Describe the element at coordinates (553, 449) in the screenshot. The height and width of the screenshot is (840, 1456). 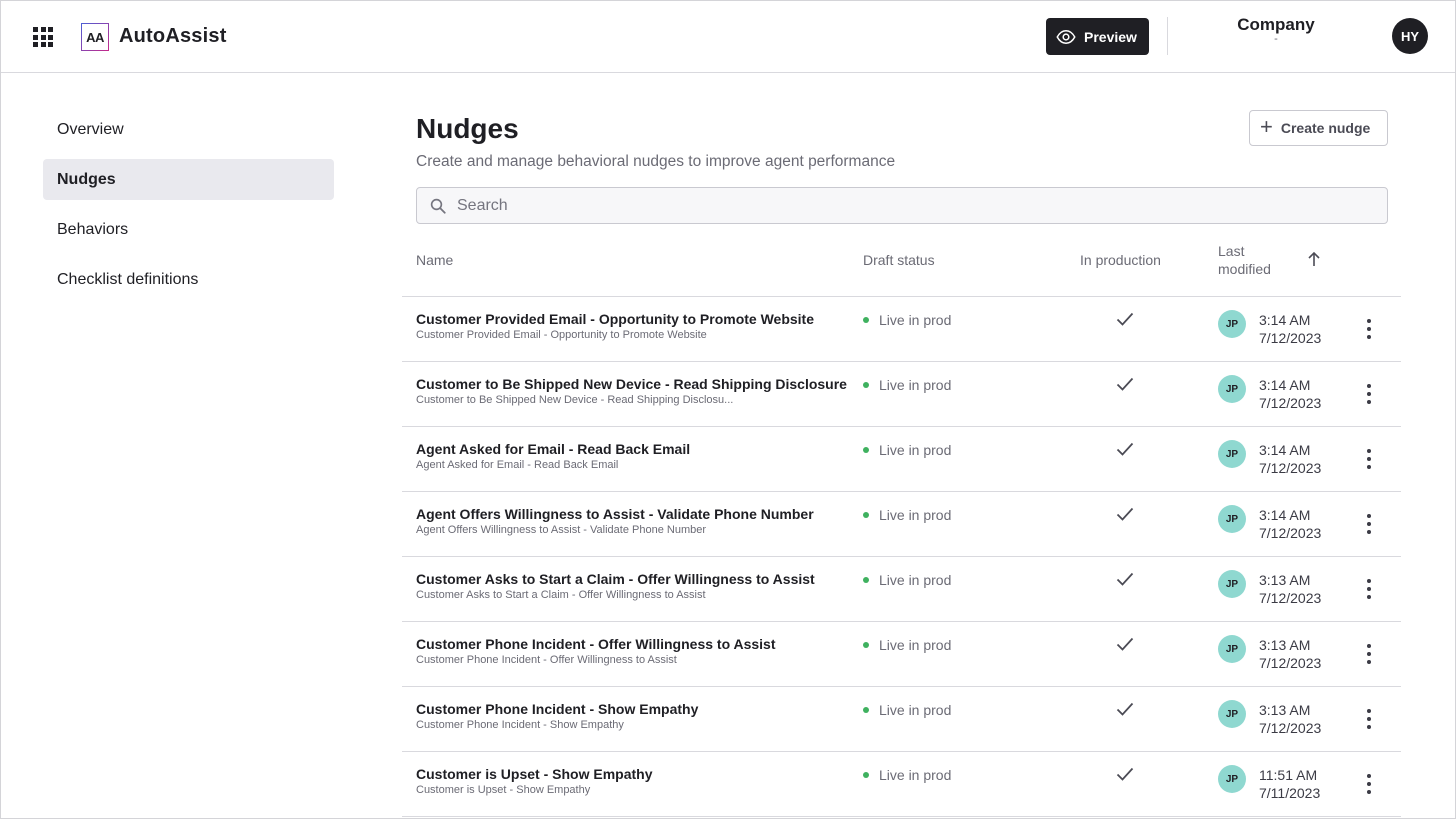
I see `nudge-title: Agent Asked for Email - Read Back Email` at that location.